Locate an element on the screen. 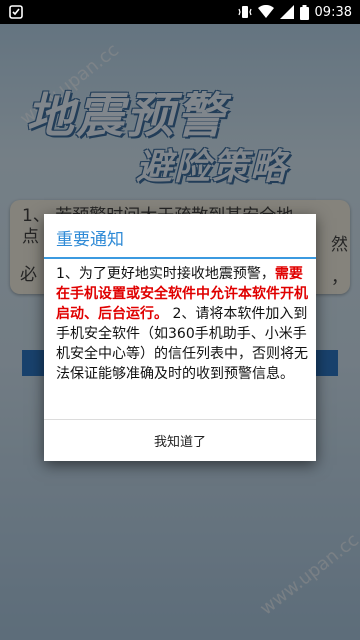  dialog-title-divider is located at coordinates (180, 258).